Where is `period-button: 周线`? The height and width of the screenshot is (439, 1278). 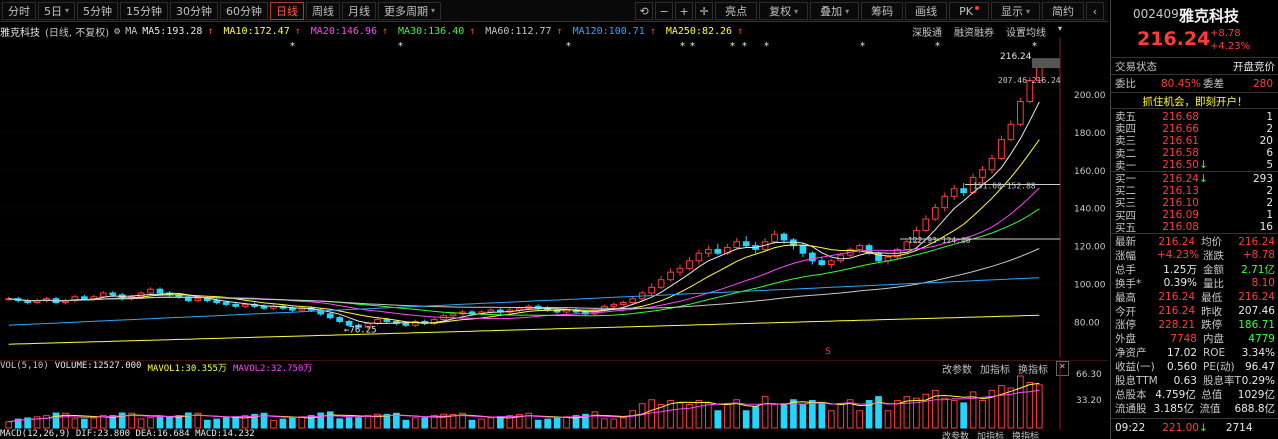 period-button: 周线 is located at coordinates (323, 10).